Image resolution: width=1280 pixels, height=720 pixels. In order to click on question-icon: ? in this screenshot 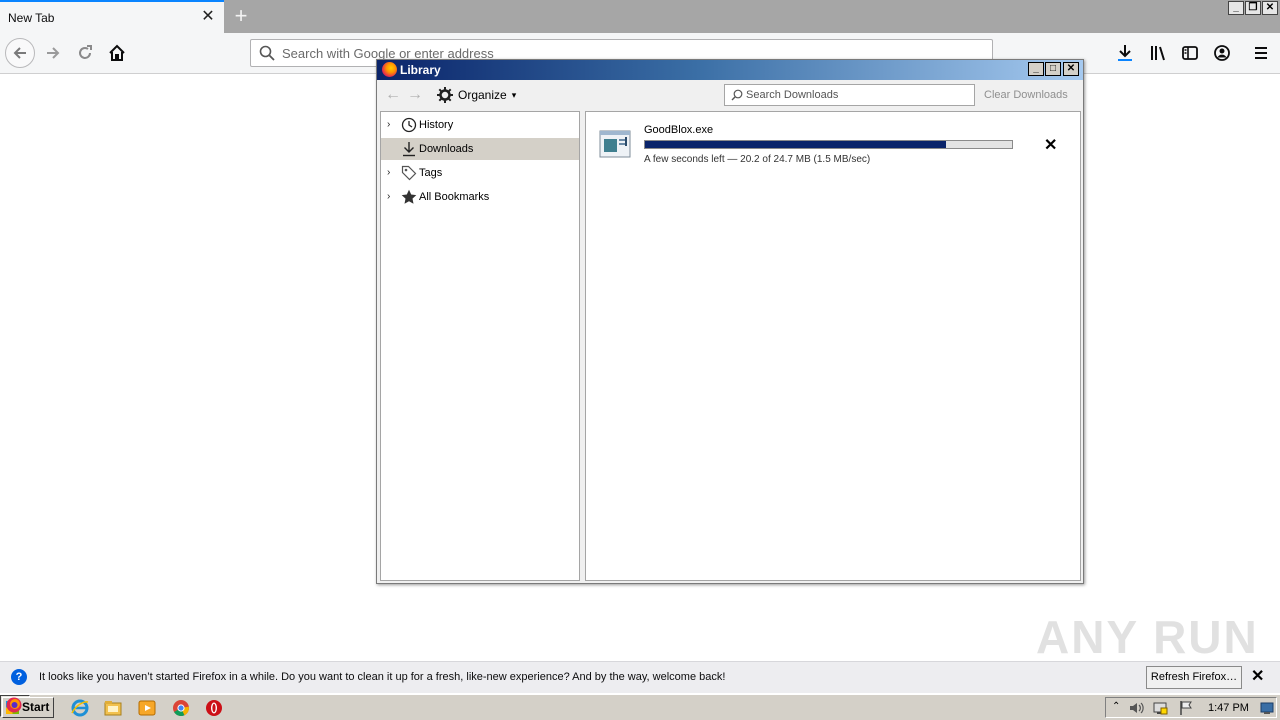, I will do `click(19, 677)`.